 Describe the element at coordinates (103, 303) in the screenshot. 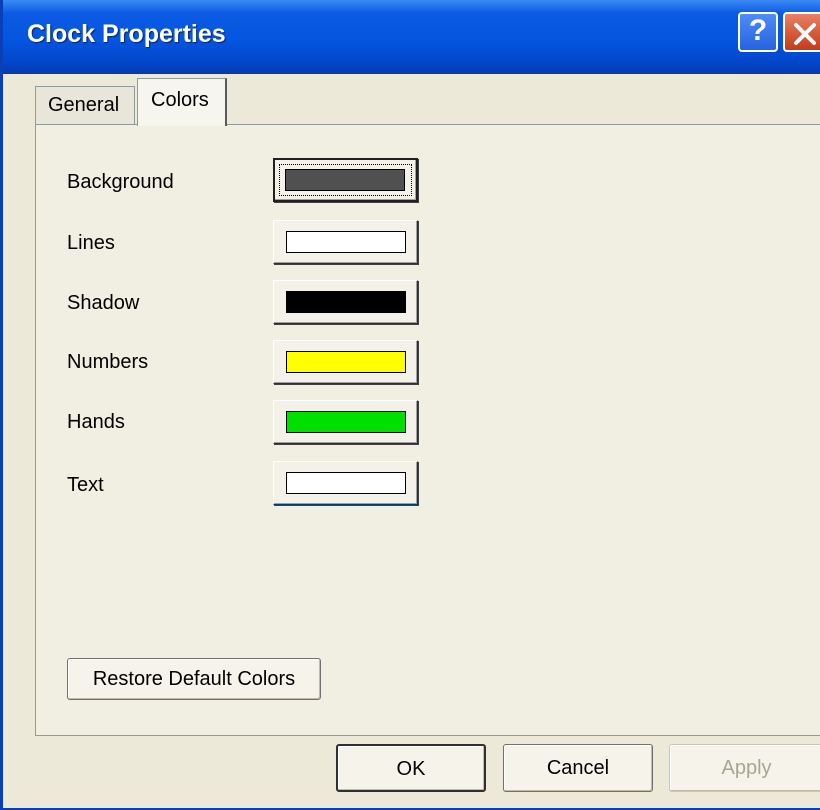

I see `shadow-label: Shadow` at that location.